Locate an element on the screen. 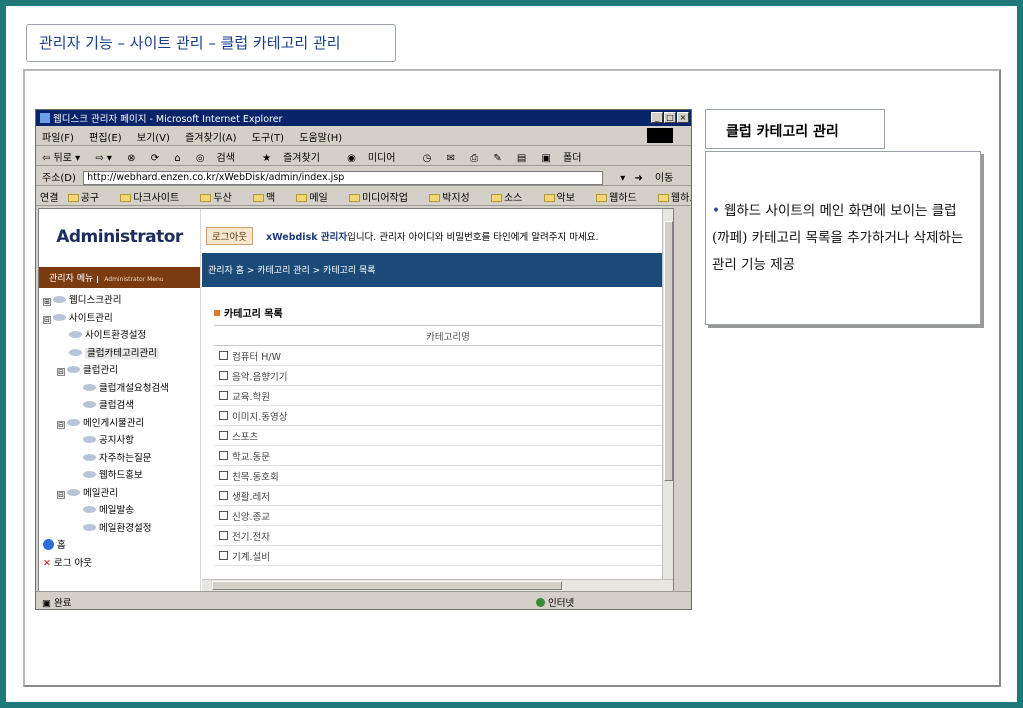 The image size is (1023, 708). forward-button: ⇨ ▾ is located at coordinates (103, 158).